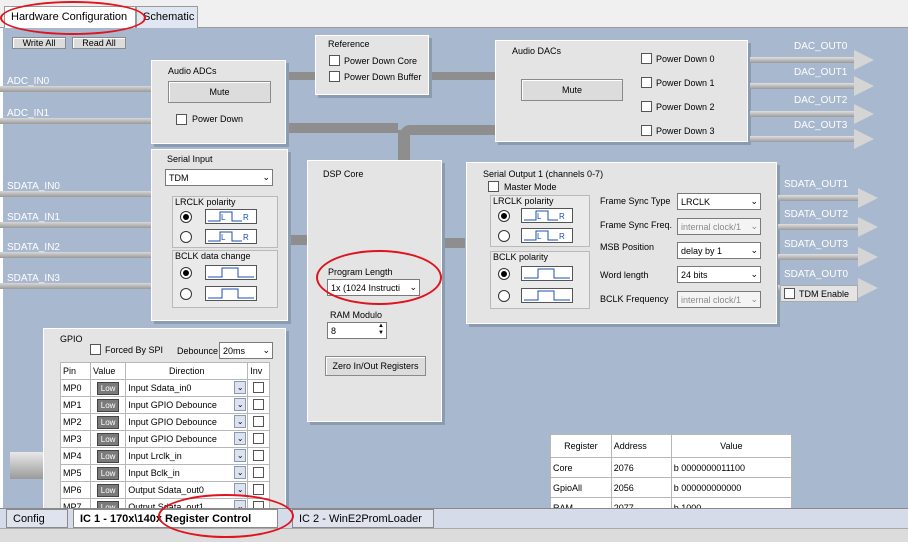  I want to click on gpio-col-pin: Pin, so click(75, 371).